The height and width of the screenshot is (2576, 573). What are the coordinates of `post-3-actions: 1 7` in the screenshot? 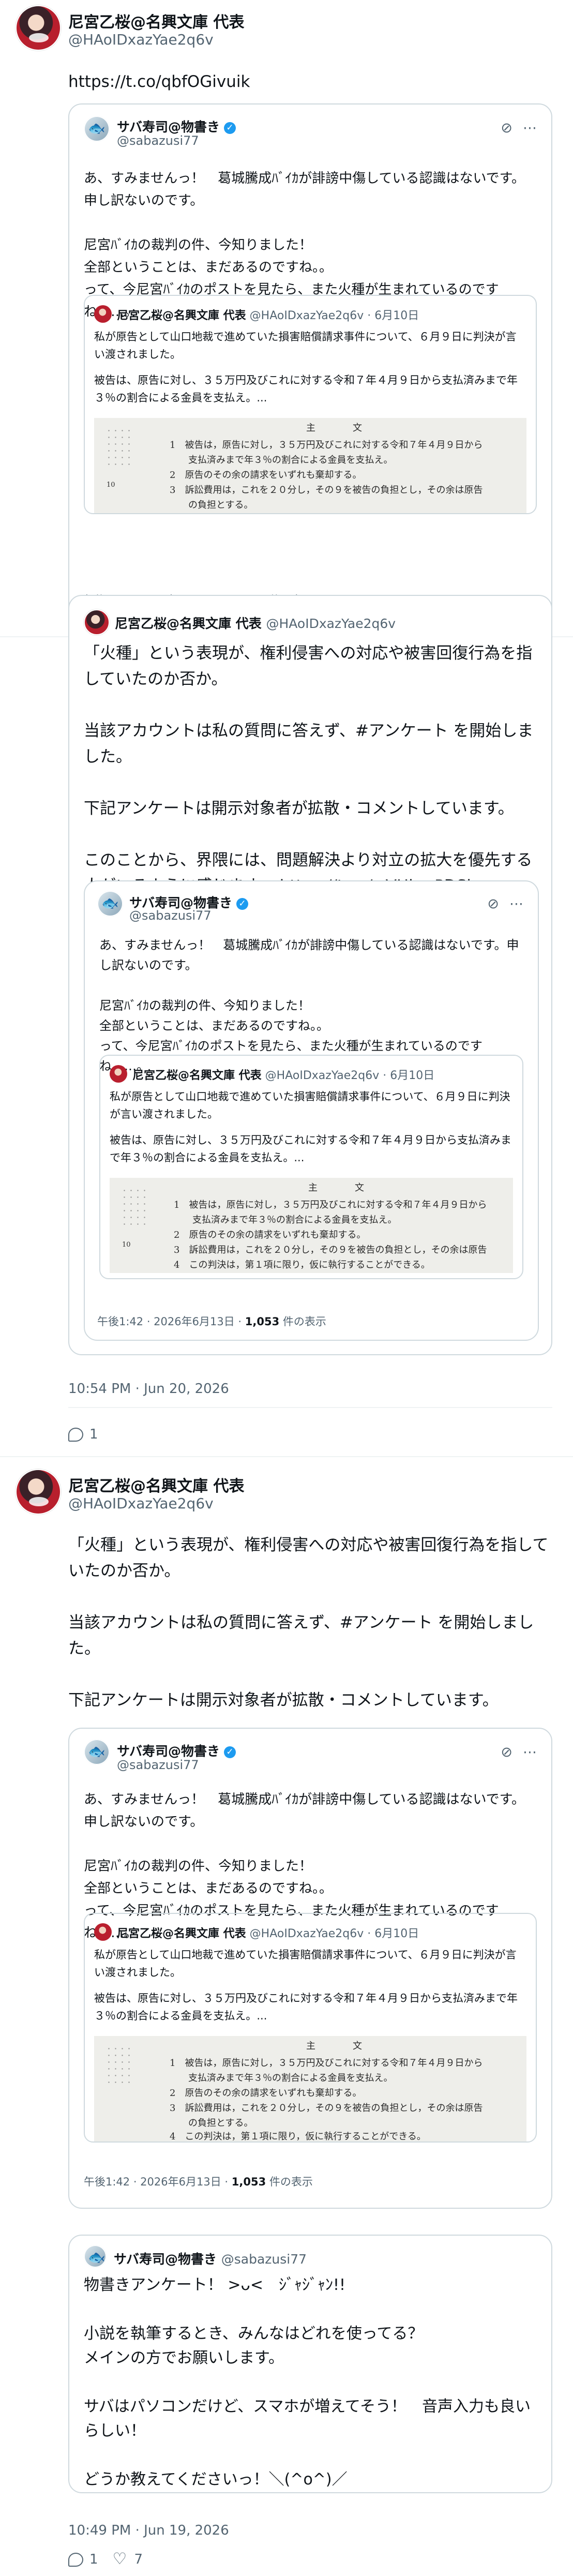 It's located at (105, 2559).